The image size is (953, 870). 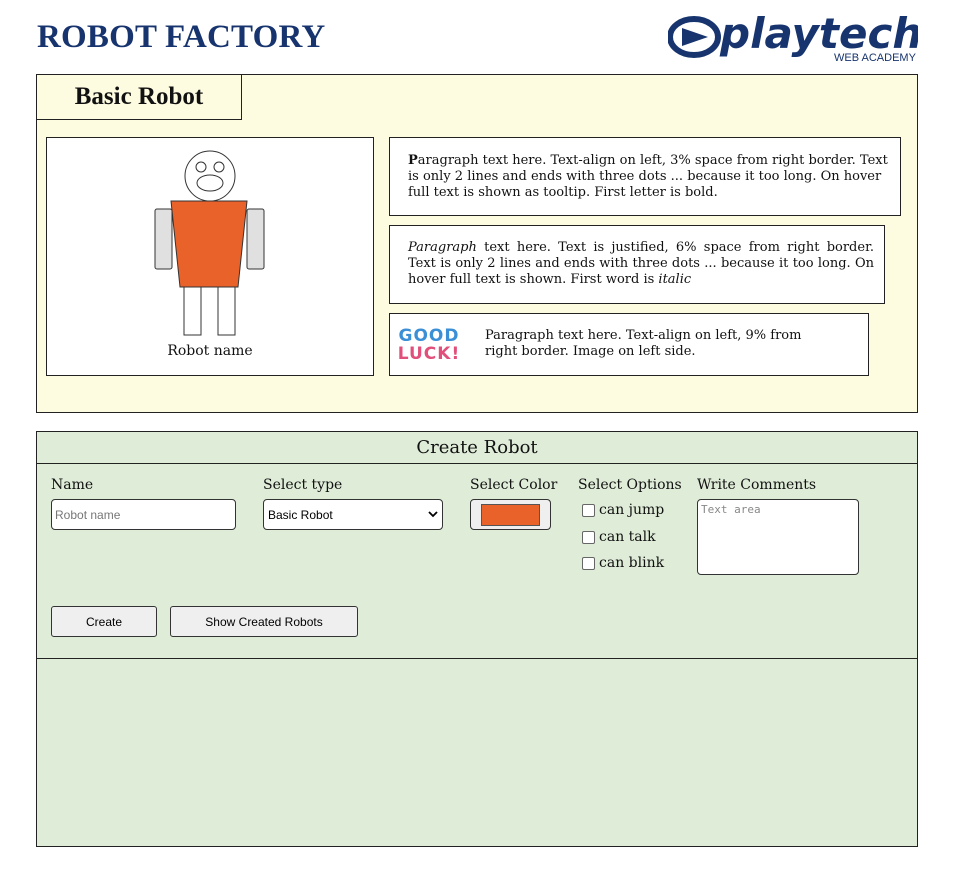 I want to click on chevron-down-icon, so click(x=433, y=514).